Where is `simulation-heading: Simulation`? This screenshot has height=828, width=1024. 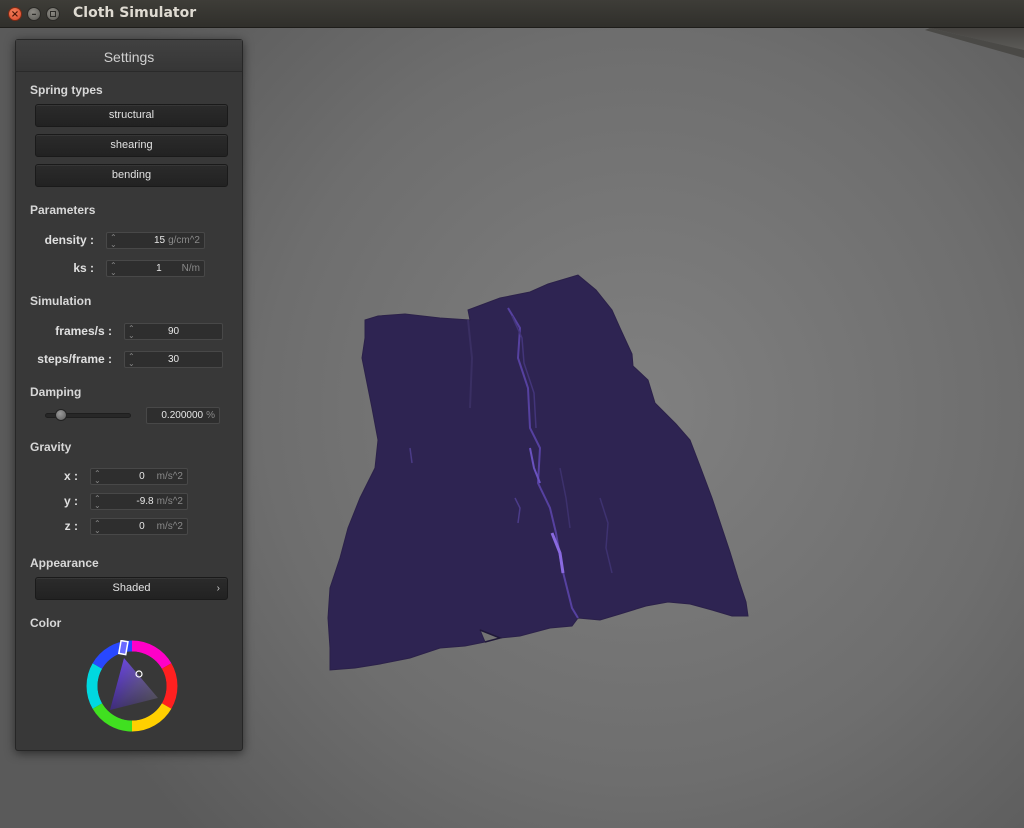
simulation-heading: Simulation is located at coordinates (61, 301).